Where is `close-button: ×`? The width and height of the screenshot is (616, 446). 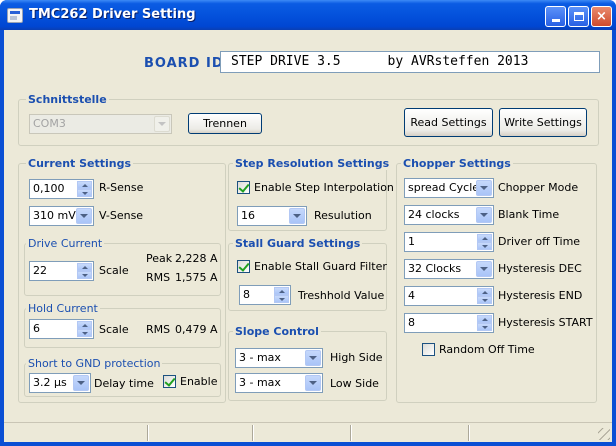
close-button: × is located at coordinates (601, 16).